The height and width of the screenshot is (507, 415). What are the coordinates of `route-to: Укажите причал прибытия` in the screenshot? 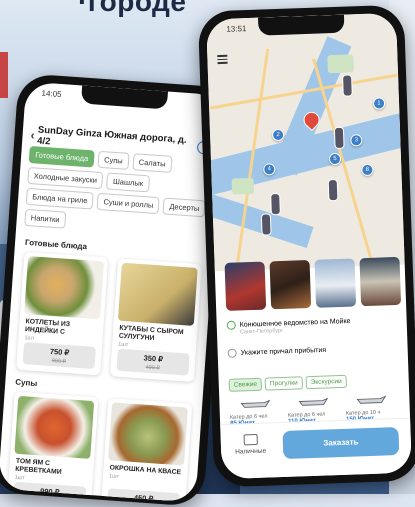 It's located at (313, 350).